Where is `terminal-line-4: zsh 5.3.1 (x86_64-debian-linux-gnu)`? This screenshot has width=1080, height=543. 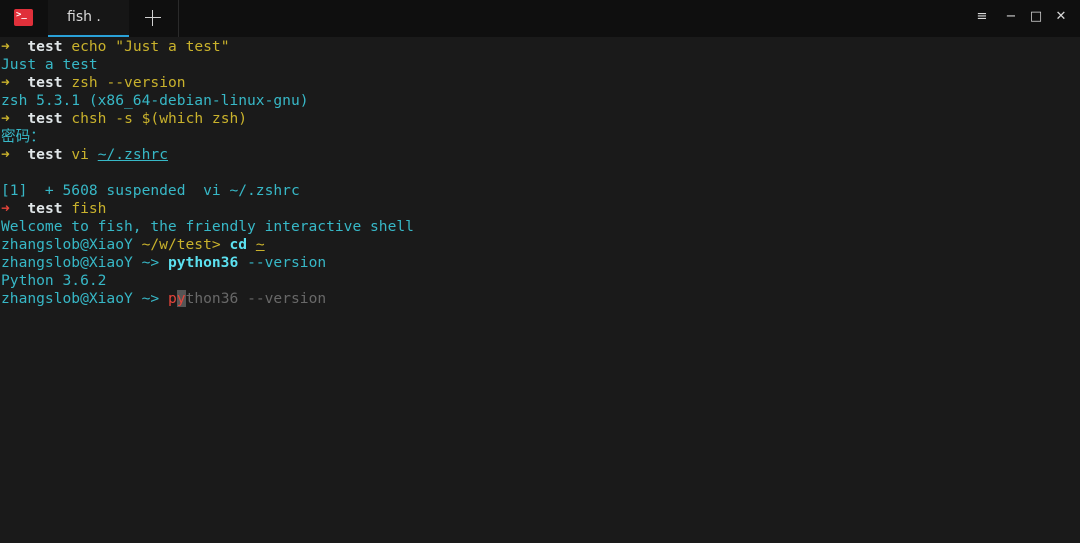 terminal-line-4: zsh 5.3.1 (x86_64-debian-linux-gnu) is located at coordinates (155, 100).